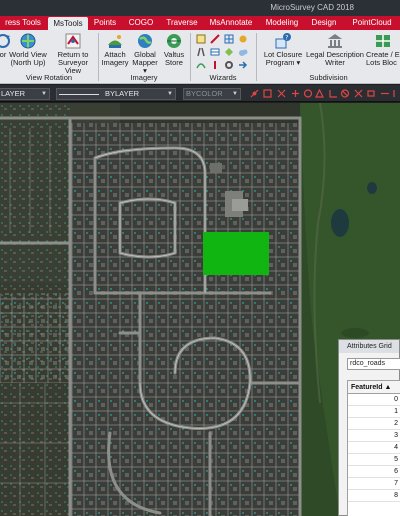 The width and height of the screenshot is (400, 516). I want to click on panel-title: Attributes Grid, so click(369, 346).